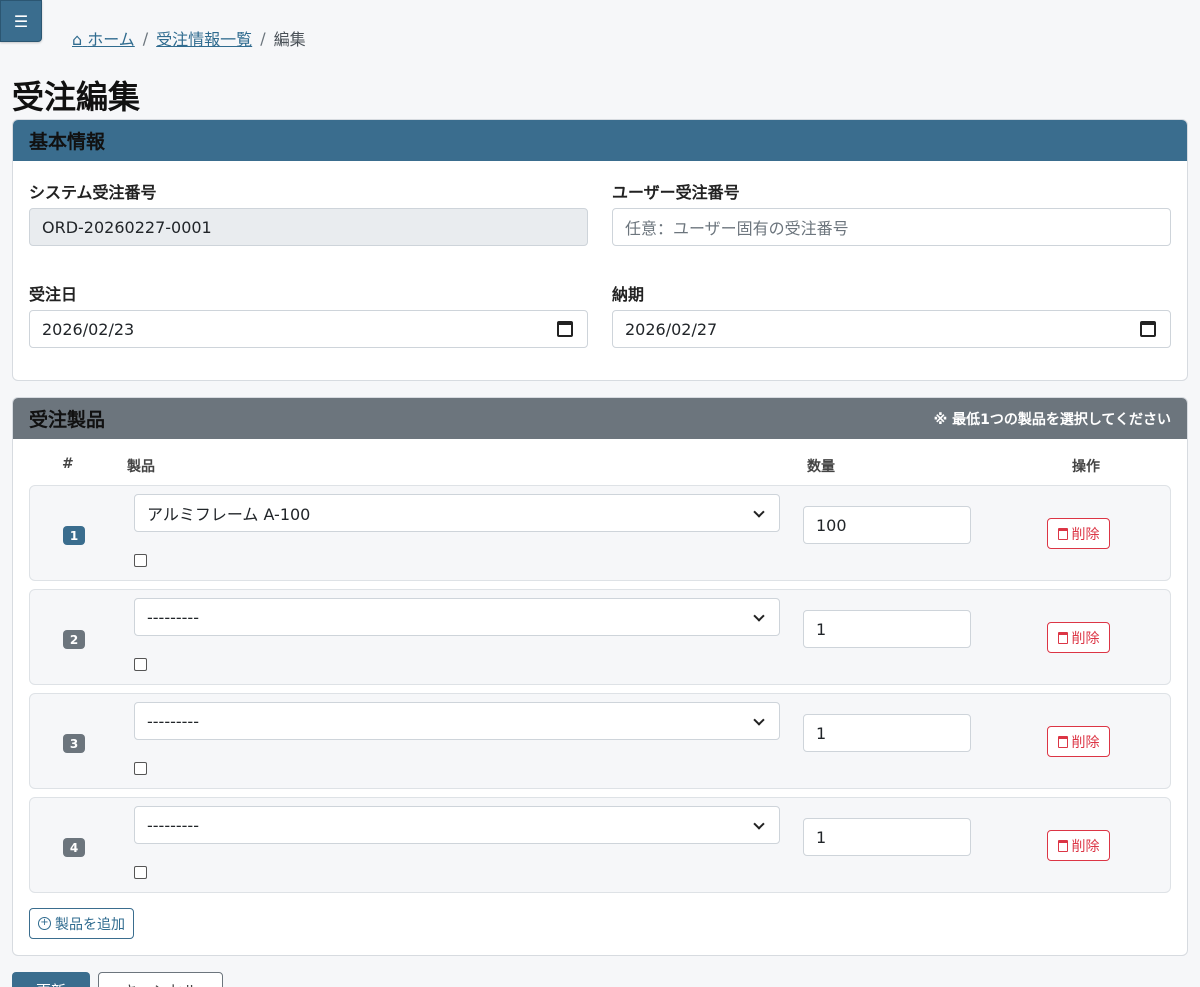 The height and width of the screenshot is (987, 1200). I want to click on column-header-action: 操作, so click(1086, 467).